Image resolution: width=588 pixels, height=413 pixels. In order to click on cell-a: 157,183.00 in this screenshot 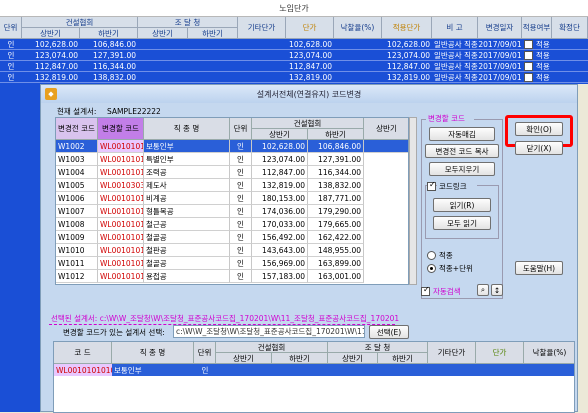, I will do `click(280, 276)`.